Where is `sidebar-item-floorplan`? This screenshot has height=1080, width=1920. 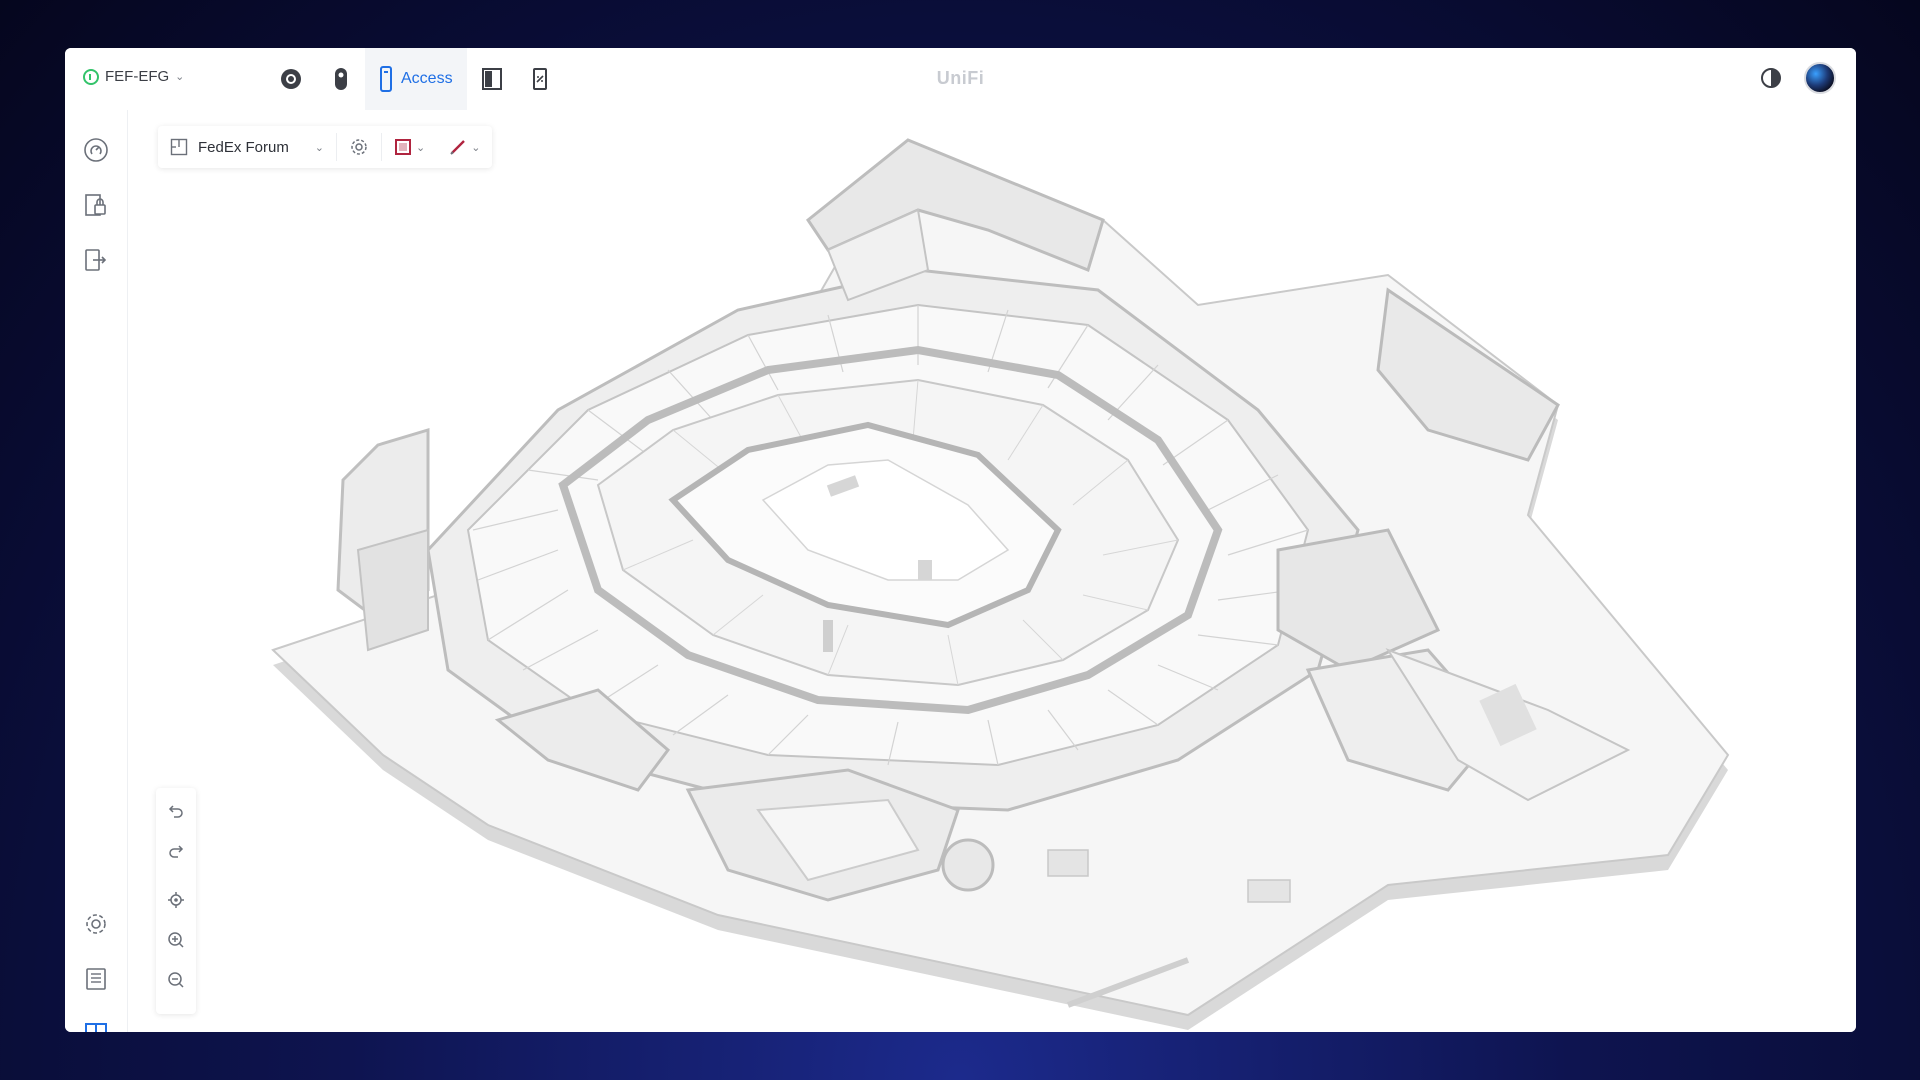 sidebar-item-floorplan is located at coordinates (96, 1025).